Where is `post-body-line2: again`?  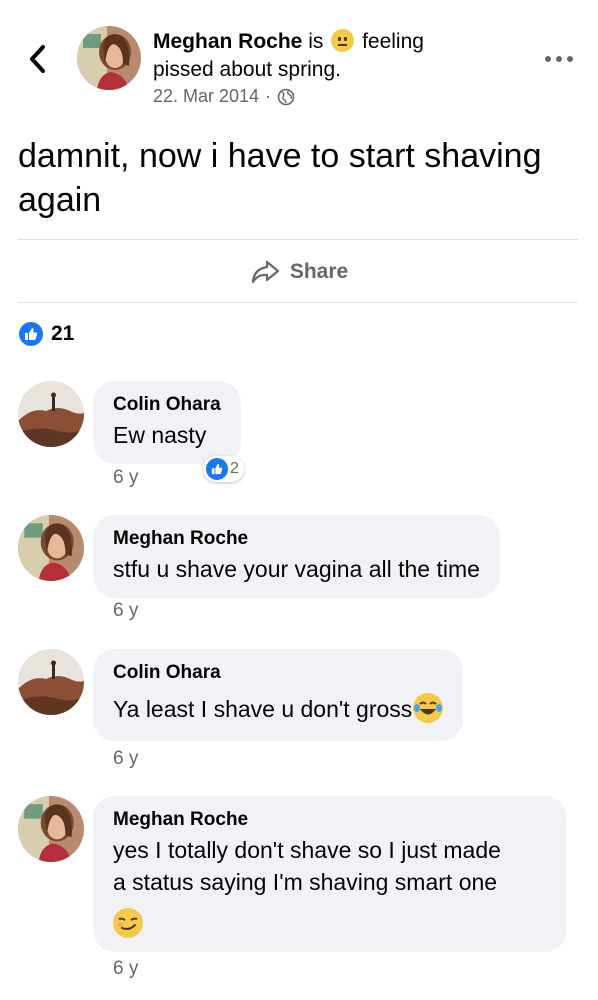
post-body-line2: again is located at coordinates (60, 200).